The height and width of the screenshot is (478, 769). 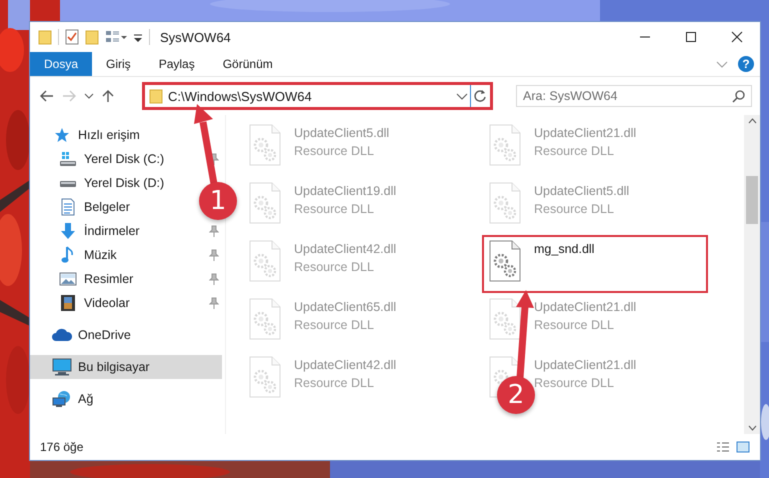 I want to click on sidebar-item: Yerel Disk (D:), so click(x=112, y=183).